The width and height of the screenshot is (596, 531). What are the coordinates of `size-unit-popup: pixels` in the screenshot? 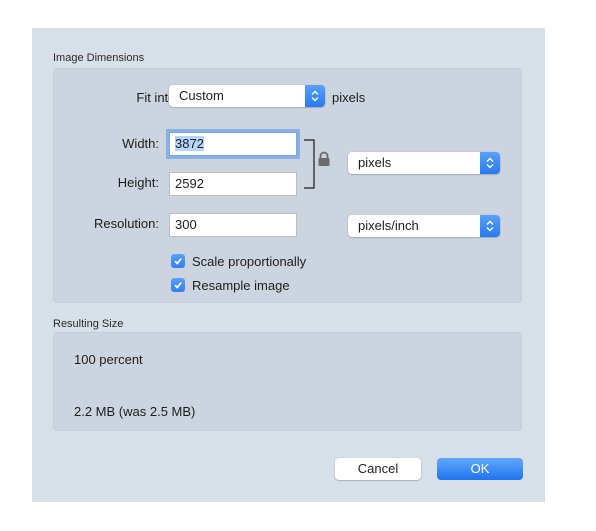 It's located at (424, 163).